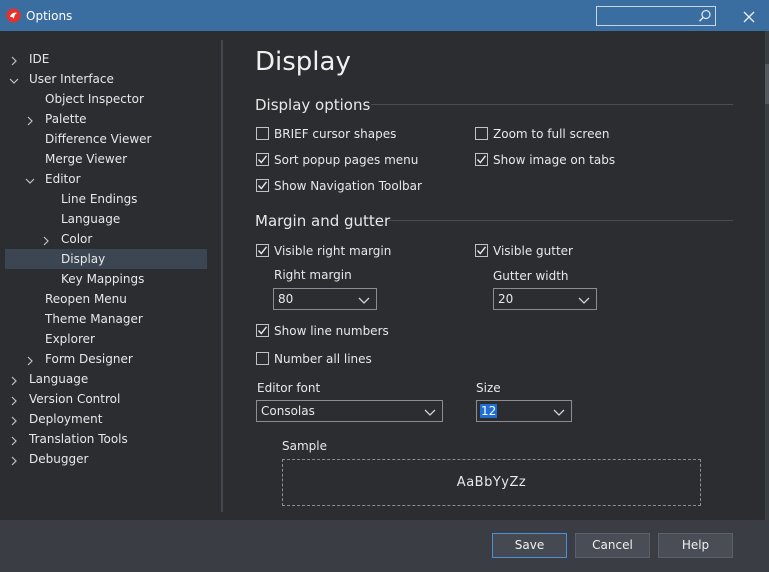 The width and height of the screenshot is (769, 572). What do you see at coordinates (63, 179) in the screenshot?
I see `tree-item-label: Editor` at bounding box center [63, 179].